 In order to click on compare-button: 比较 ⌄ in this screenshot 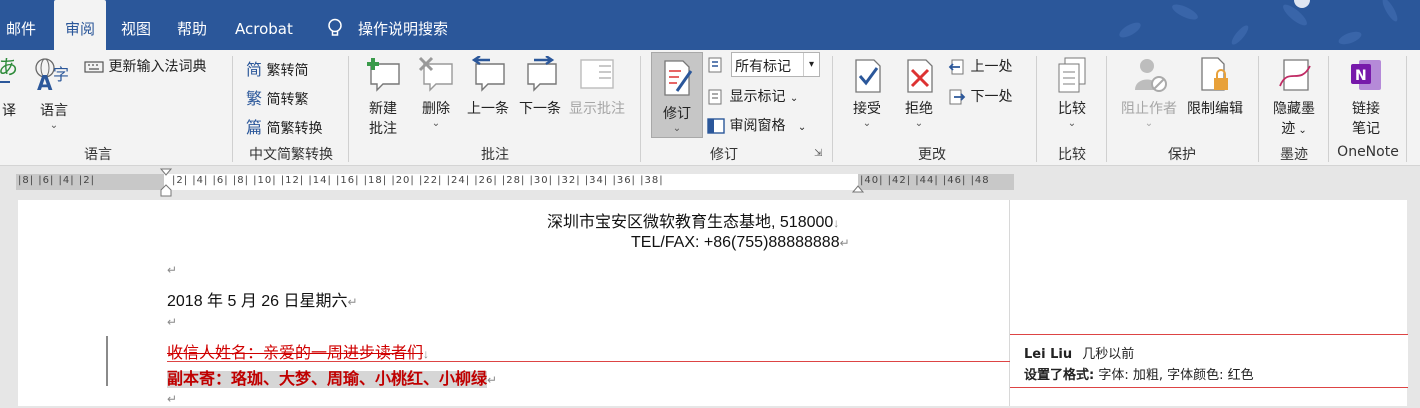, I will do `click(1072, 92)`.